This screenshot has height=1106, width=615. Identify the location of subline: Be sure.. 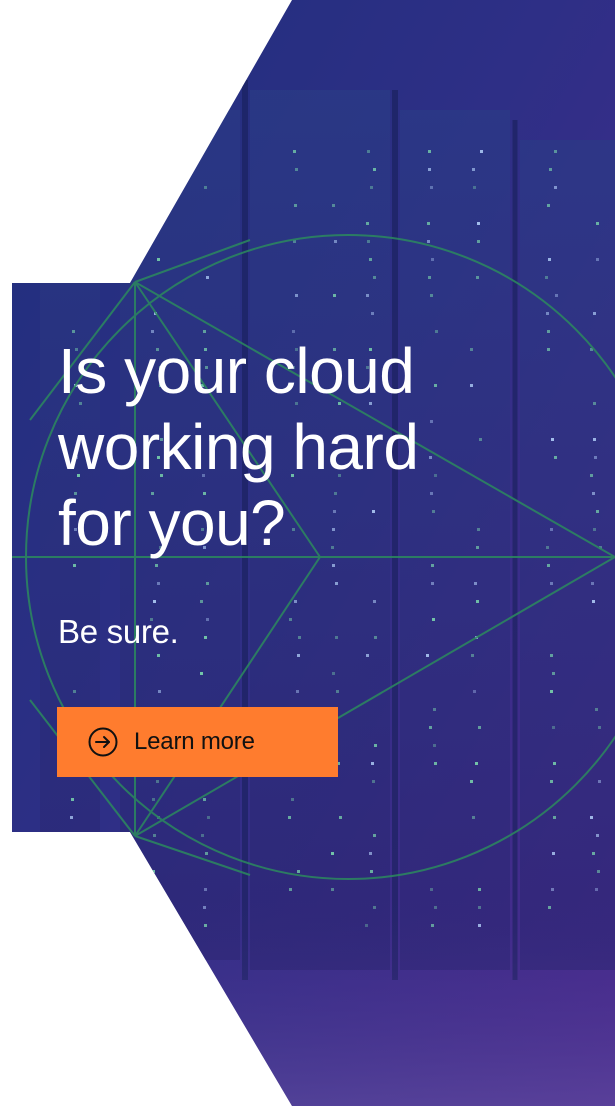
(118, 631).